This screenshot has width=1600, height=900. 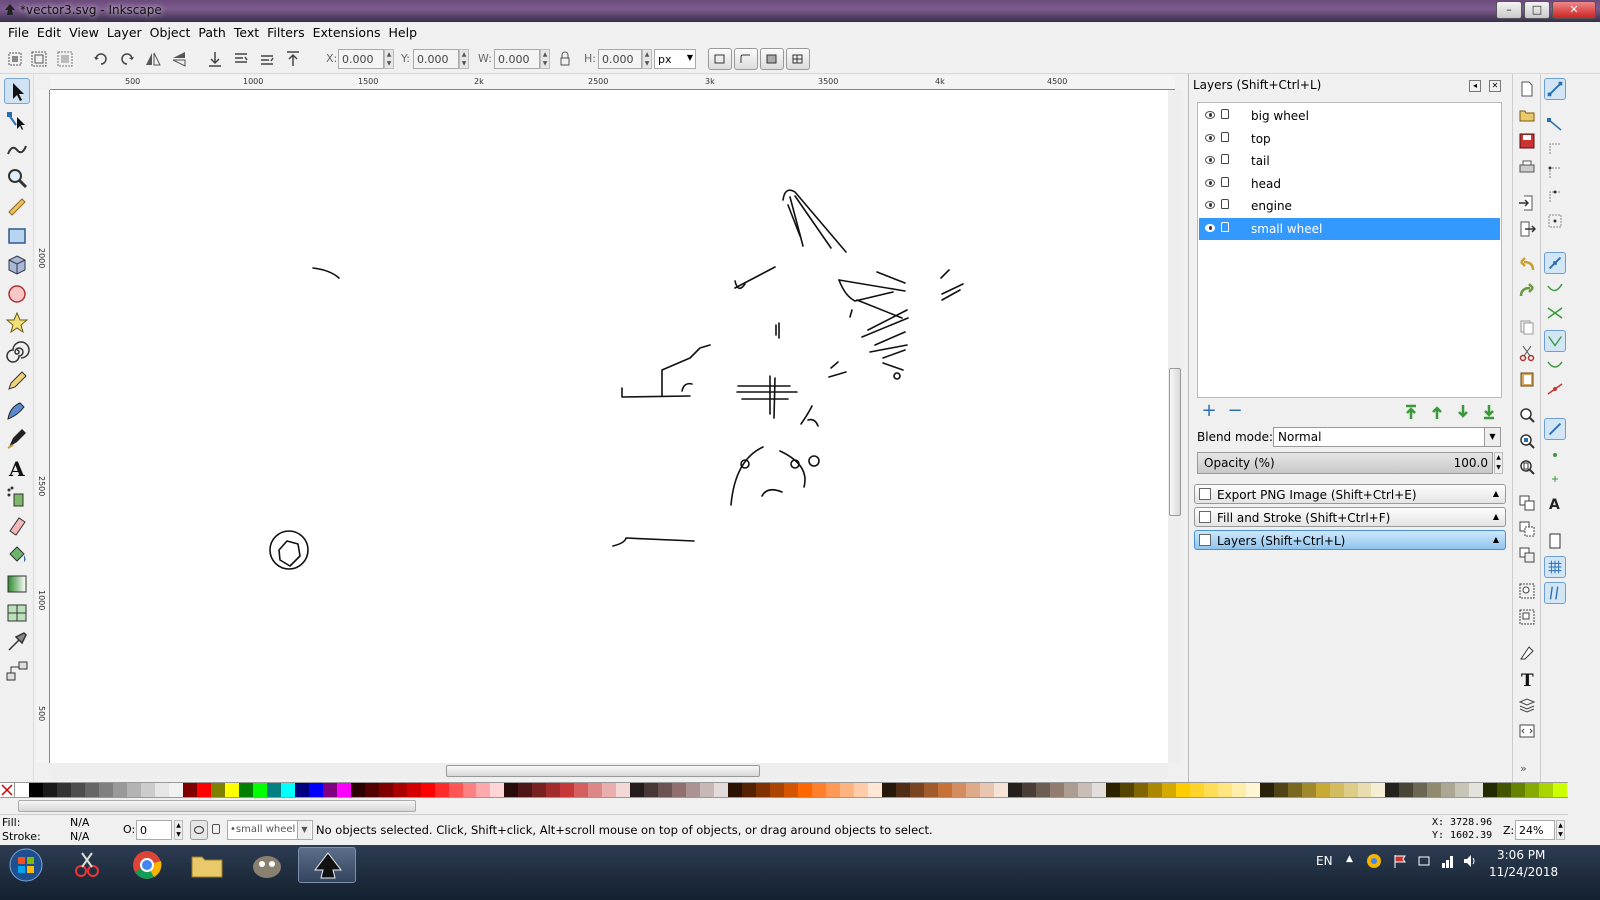 I want to click on layer-row-head: head, so click(x=1349, y=184).